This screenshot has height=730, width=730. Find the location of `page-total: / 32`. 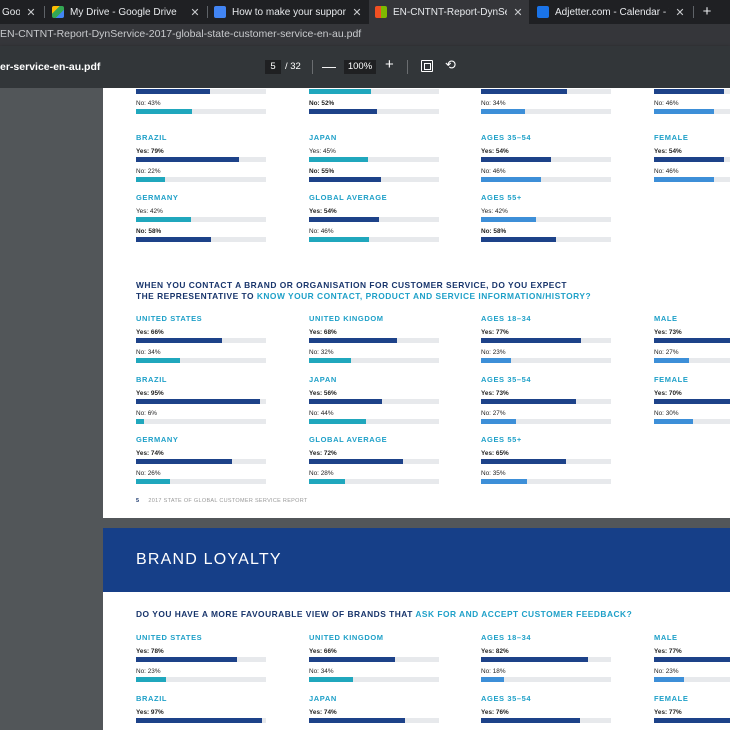

page-total: / 32 is located at coordinates (293, 66).